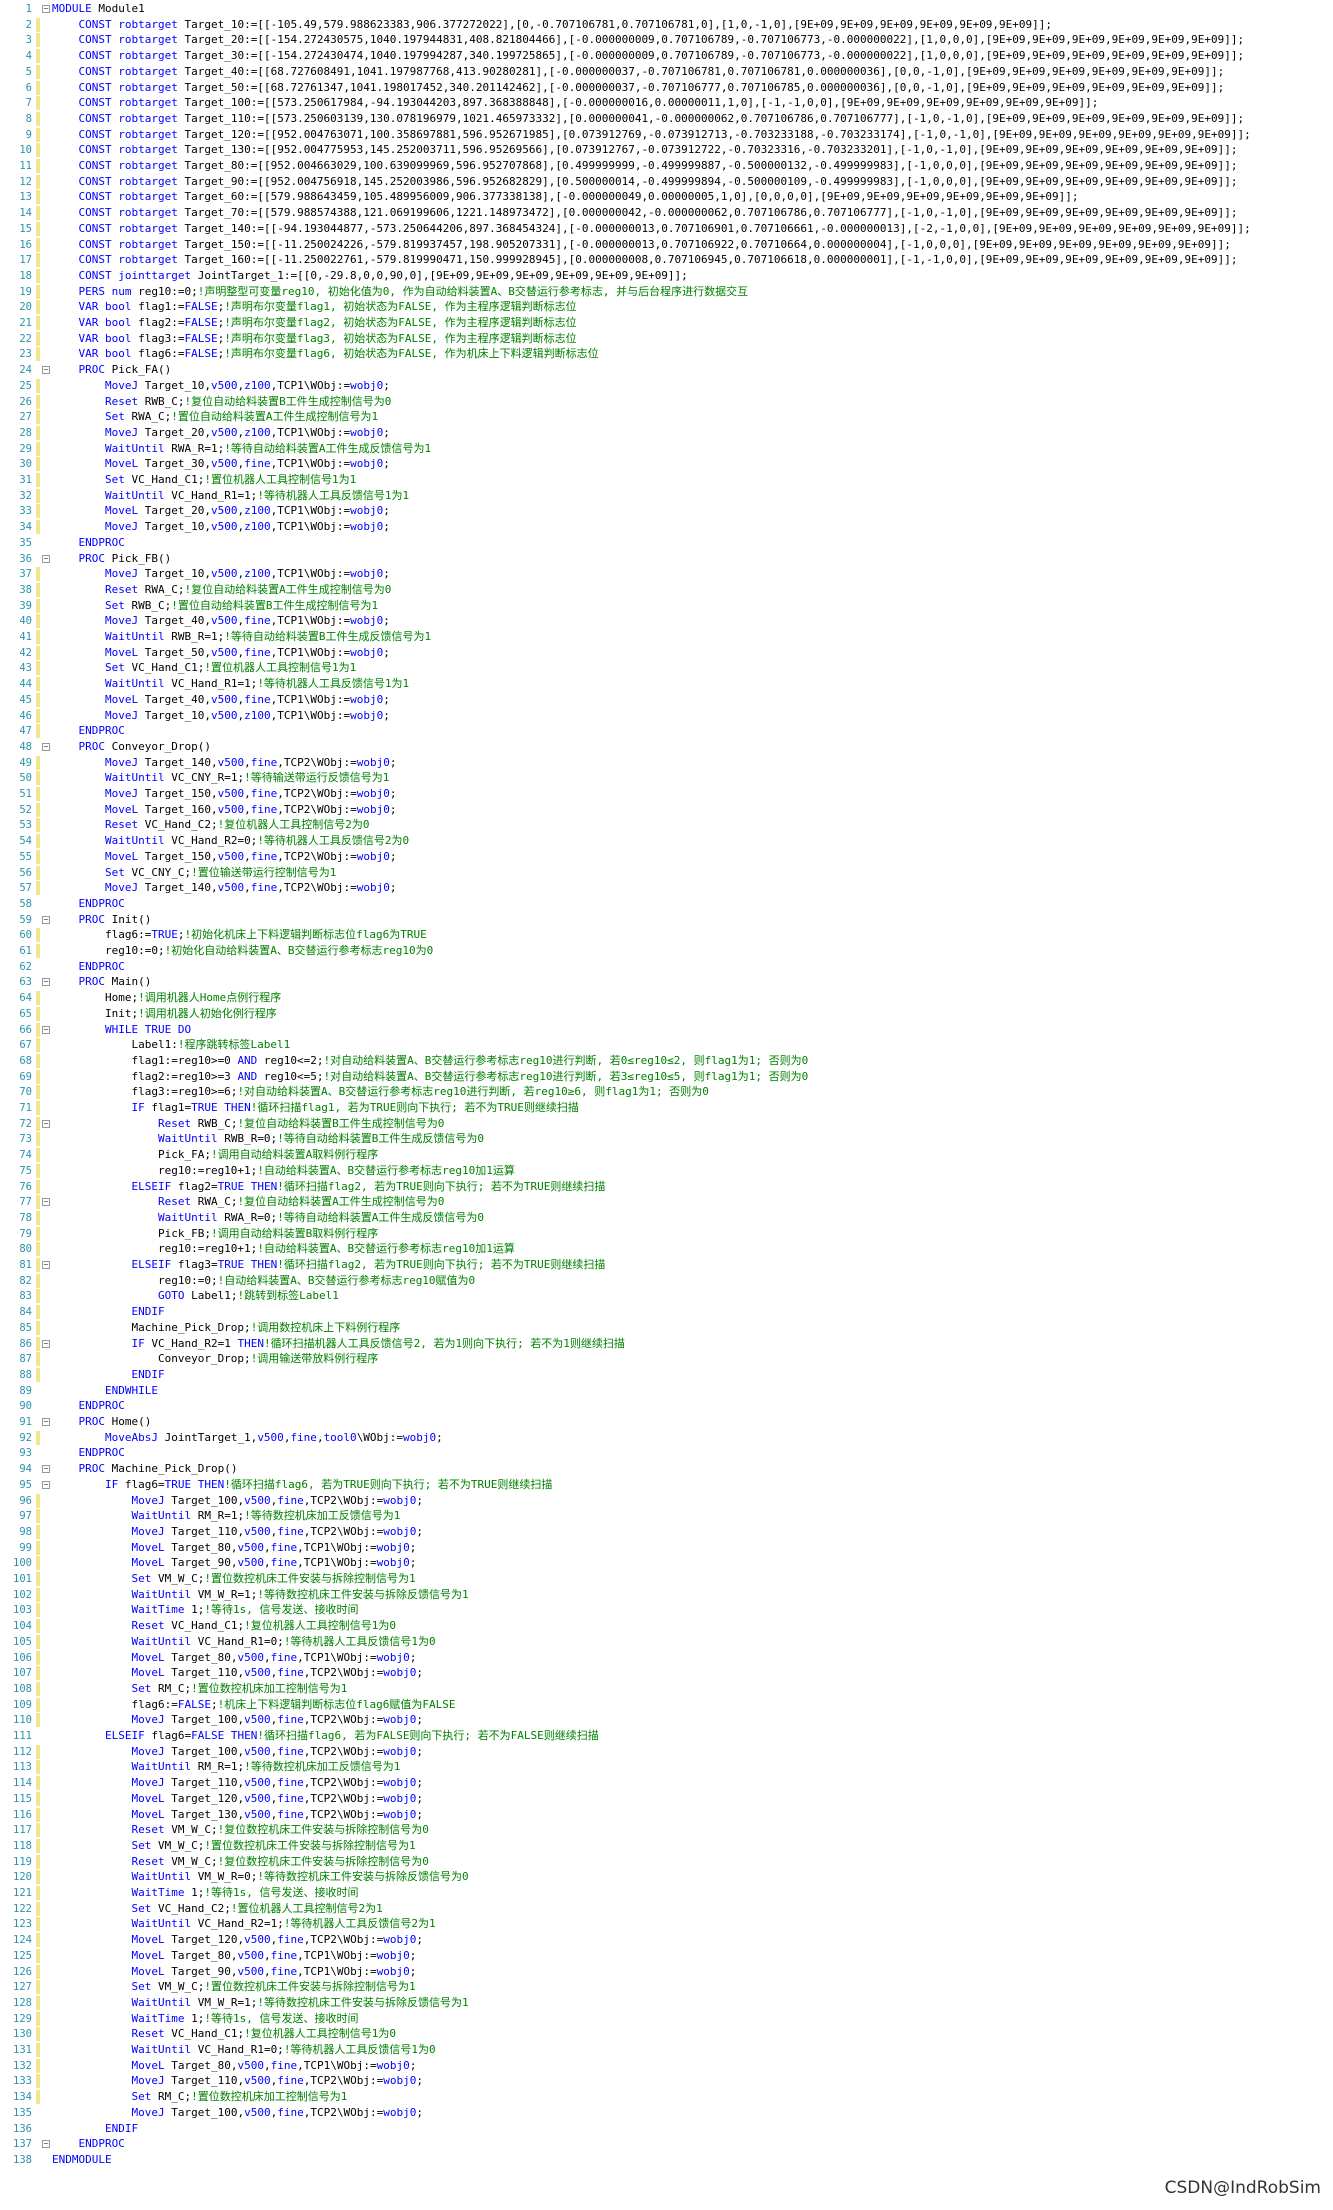 This screenshot has width=1333, height=2210. What do you see at coordinates (666, 747) in the screenshot?
I see `code-line: 48 − PROC Conveyor_Drop()` at bounding box center [666, 747].